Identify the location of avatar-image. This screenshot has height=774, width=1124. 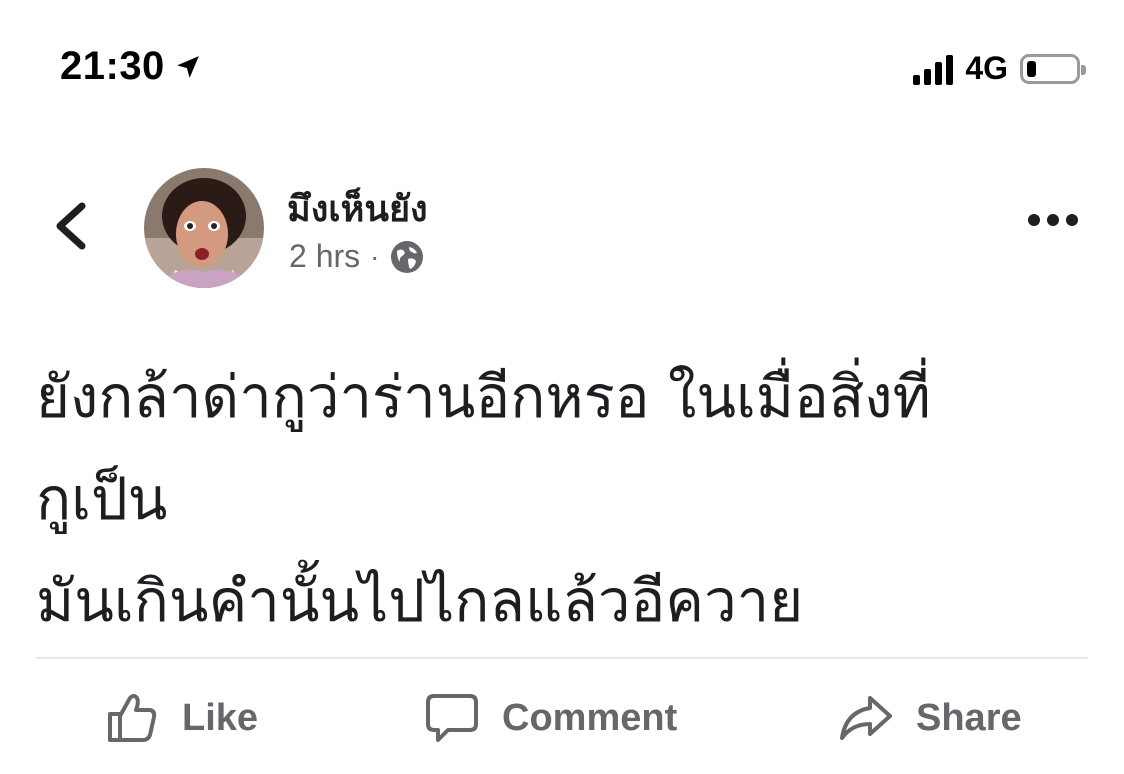
(204, 228).